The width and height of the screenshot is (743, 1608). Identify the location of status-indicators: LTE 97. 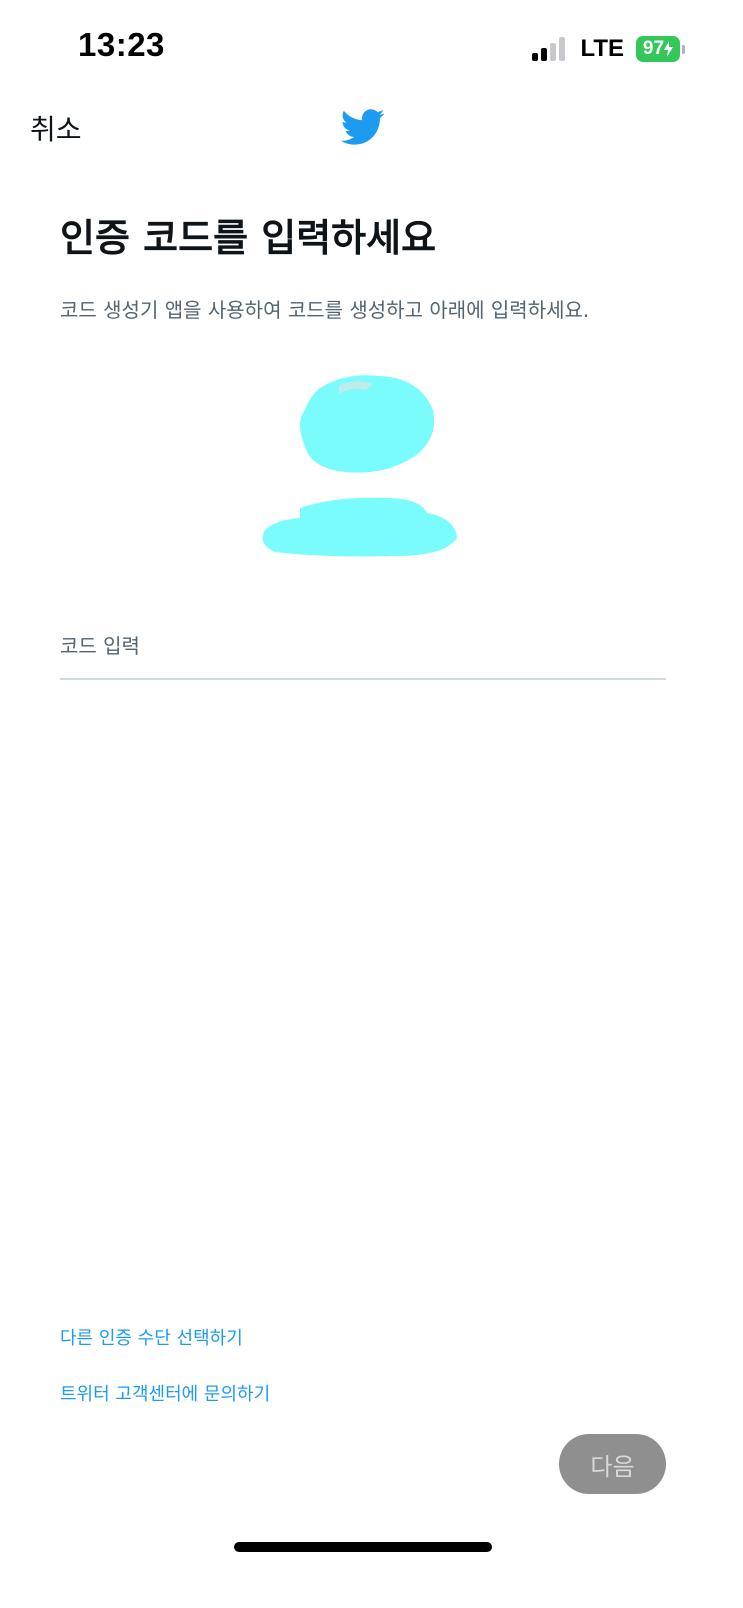
(608, 49).